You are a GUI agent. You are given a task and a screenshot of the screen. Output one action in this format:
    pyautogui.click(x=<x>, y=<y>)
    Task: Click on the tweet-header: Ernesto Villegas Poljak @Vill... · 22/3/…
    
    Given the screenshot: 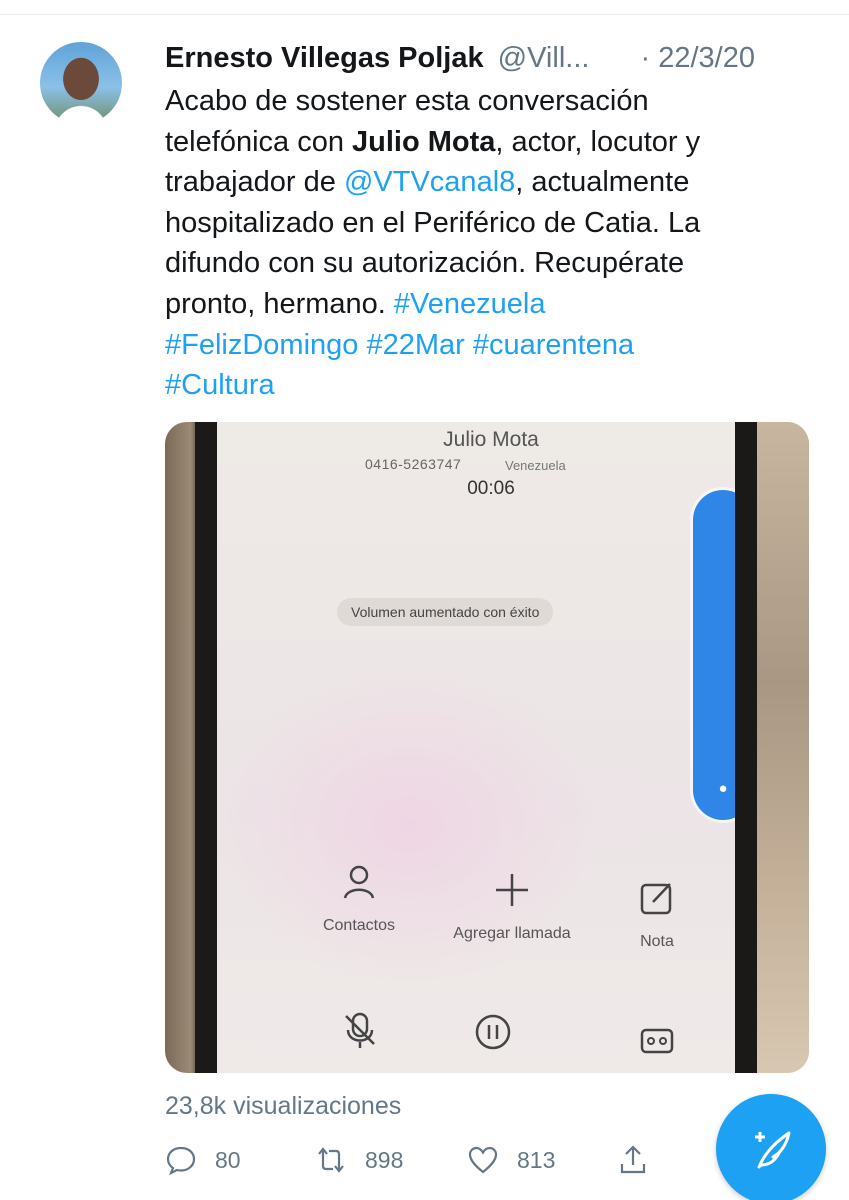 What is the action you would take?
    pyautogui.click(x=475, y=58)
    